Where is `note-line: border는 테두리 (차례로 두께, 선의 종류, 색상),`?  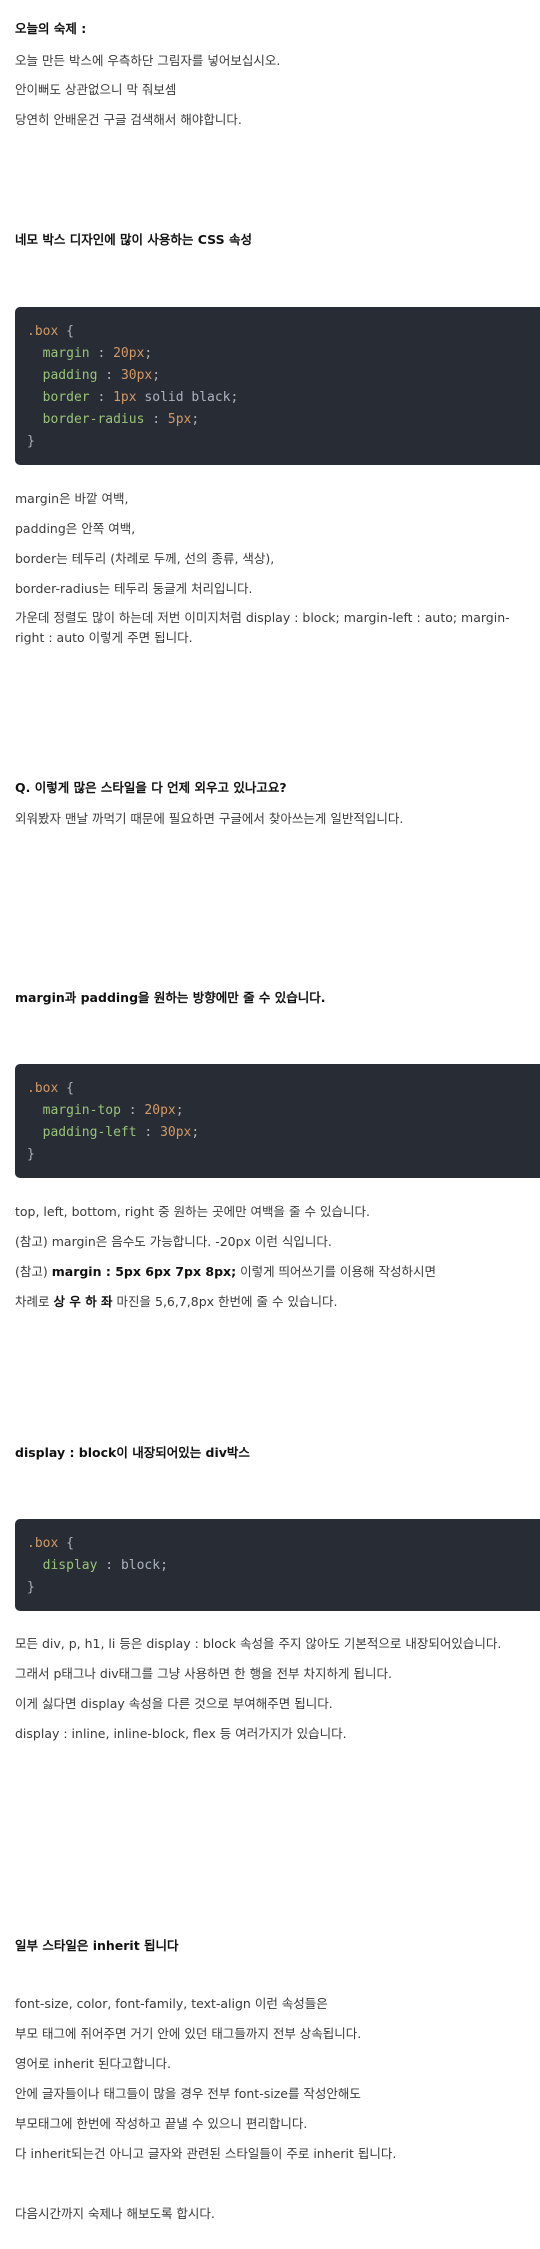 note-line: border는 테두리 (차례로 두께, 선의 종류, 색상), is located at coordinates (145, 558).